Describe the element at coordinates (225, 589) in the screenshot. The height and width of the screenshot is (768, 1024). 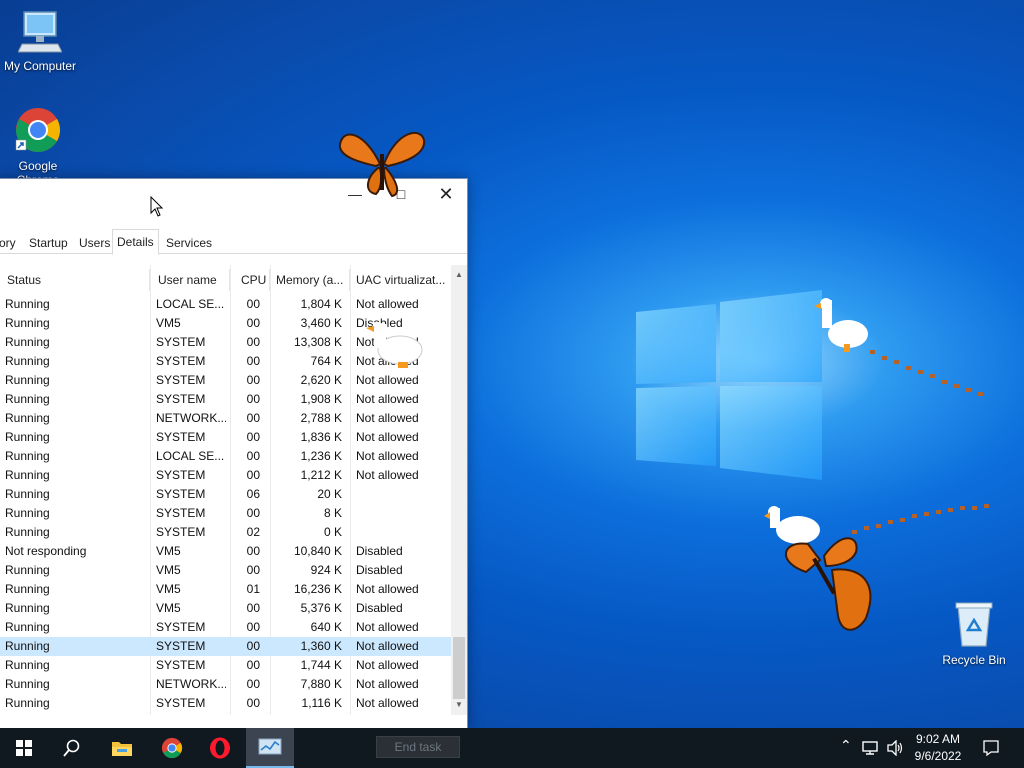
I see `table-row: Running VM5 01 16,236 K Not allowed` at that location.